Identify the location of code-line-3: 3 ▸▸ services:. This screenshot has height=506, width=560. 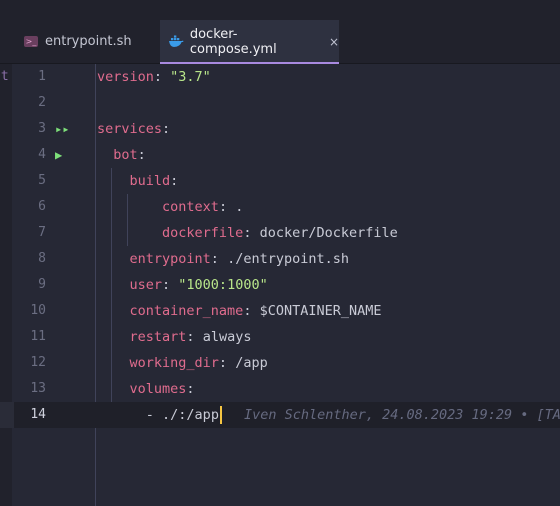
(280, 129).